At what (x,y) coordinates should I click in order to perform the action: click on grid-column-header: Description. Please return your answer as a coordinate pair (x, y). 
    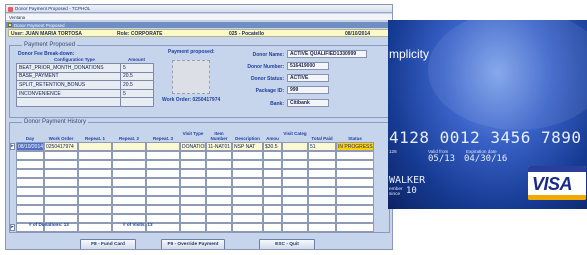
    Looking at the image, I should click on (247, 138).